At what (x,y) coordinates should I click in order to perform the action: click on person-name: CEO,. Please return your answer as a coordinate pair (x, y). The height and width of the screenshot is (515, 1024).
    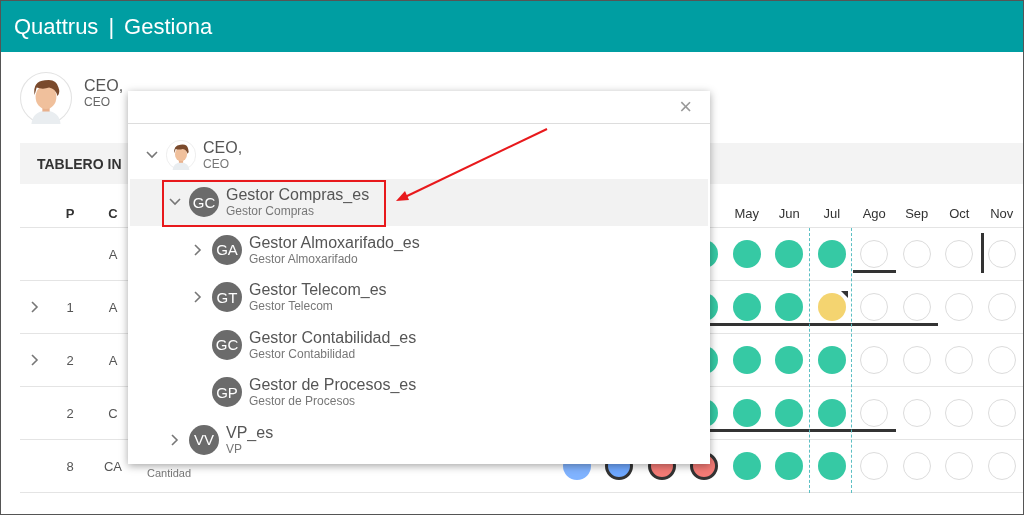
    Looking at the image, I should click on (223, 147).